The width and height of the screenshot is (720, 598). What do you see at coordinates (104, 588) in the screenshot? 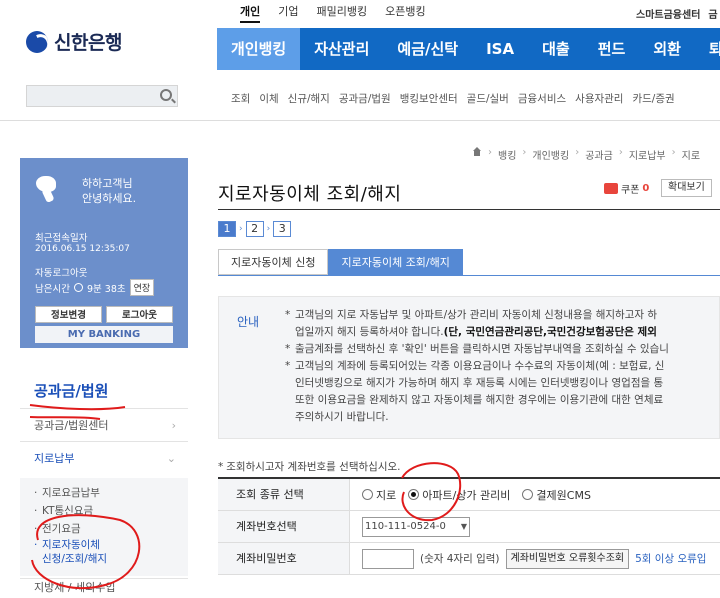
I see `sidebar-item-local-tax: 지방세 / 세외수입` at bounding box center [104, 588].